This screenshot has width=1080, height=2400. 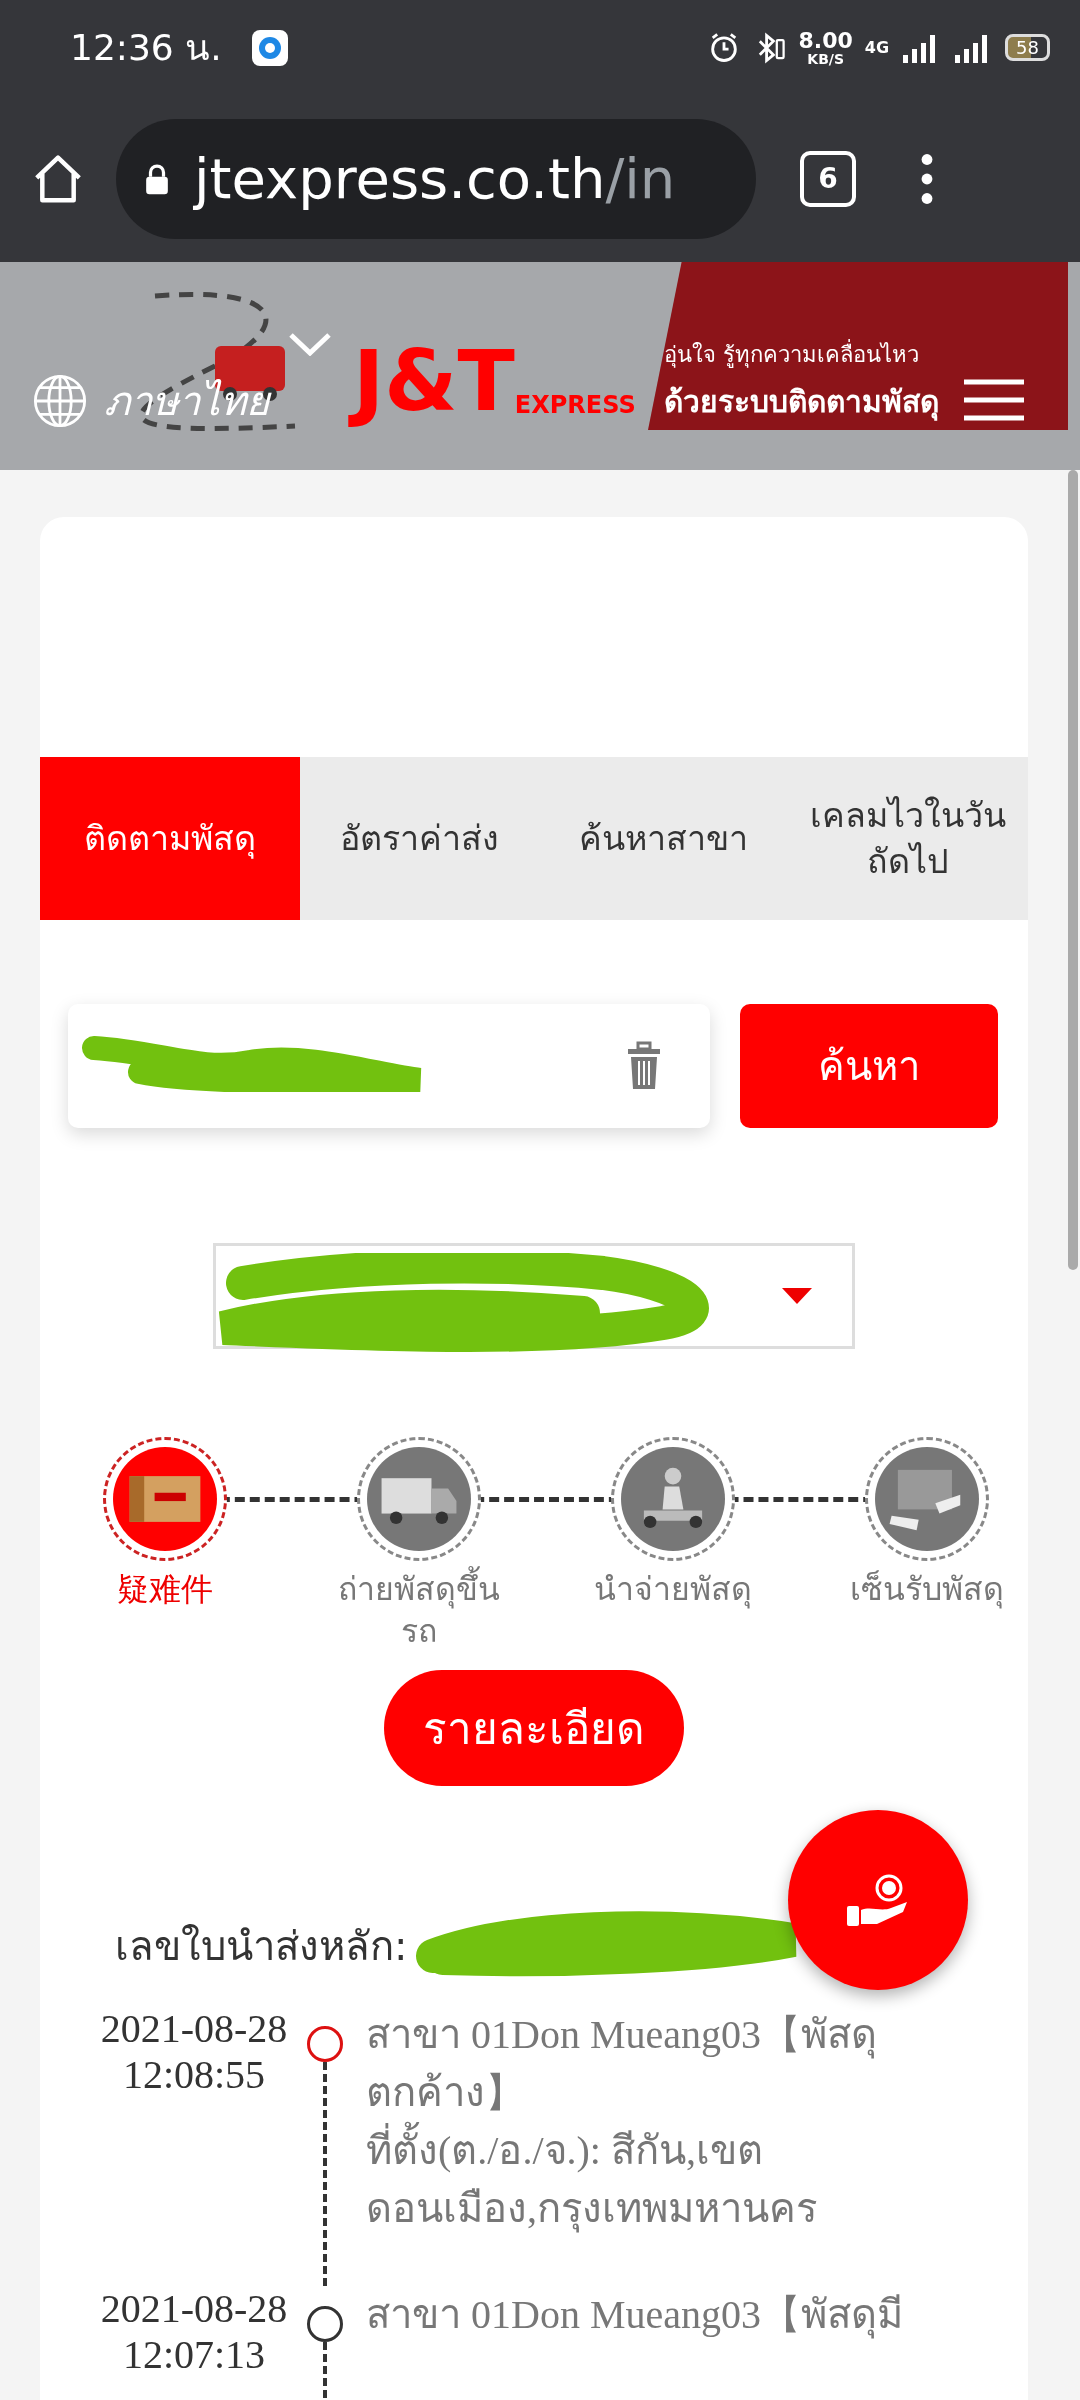 I want to click on more-options-icon, so click(x=927, y=178).